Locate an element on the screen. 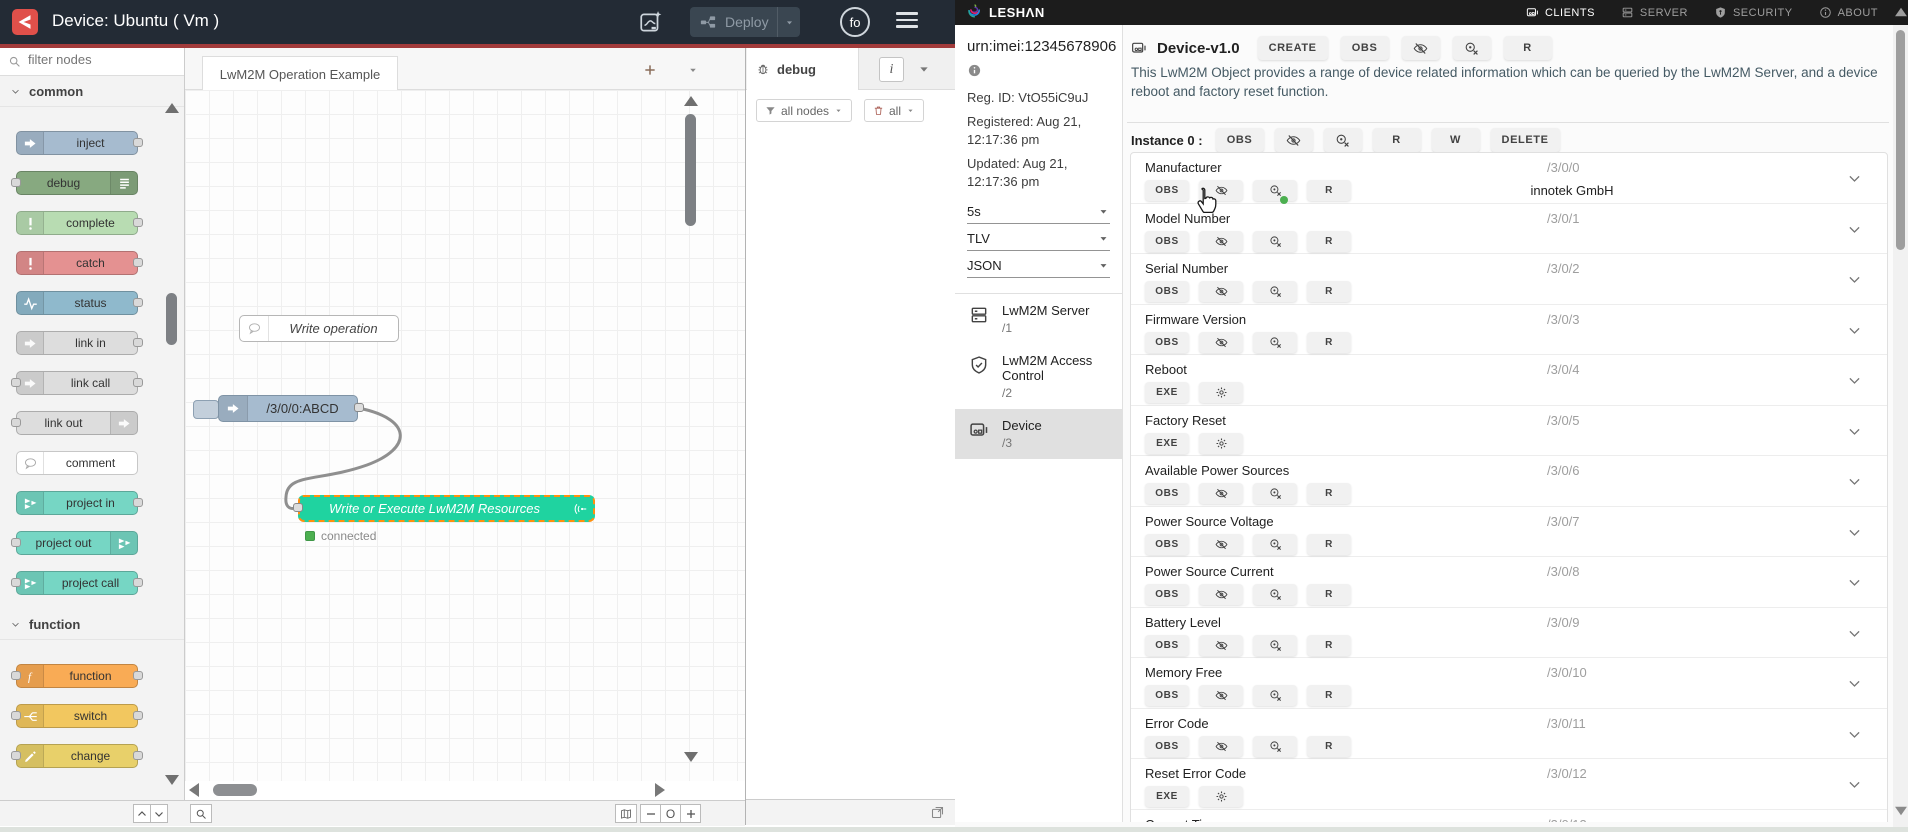 This screenshot has height=832, width=1908. select-field-1: TLV is located at coordinates (1038, 237).